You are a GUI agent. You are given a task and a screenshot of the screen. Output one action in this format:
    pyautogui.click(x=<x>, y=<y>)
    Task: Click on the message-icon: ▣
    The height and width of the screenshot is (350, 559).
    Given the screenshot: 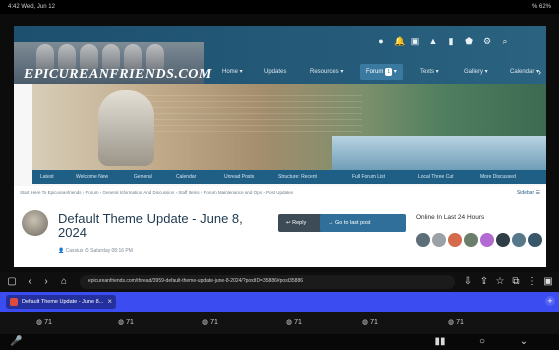 What is the action you would take?
    pyautogui.click(x=415, y=41)
    